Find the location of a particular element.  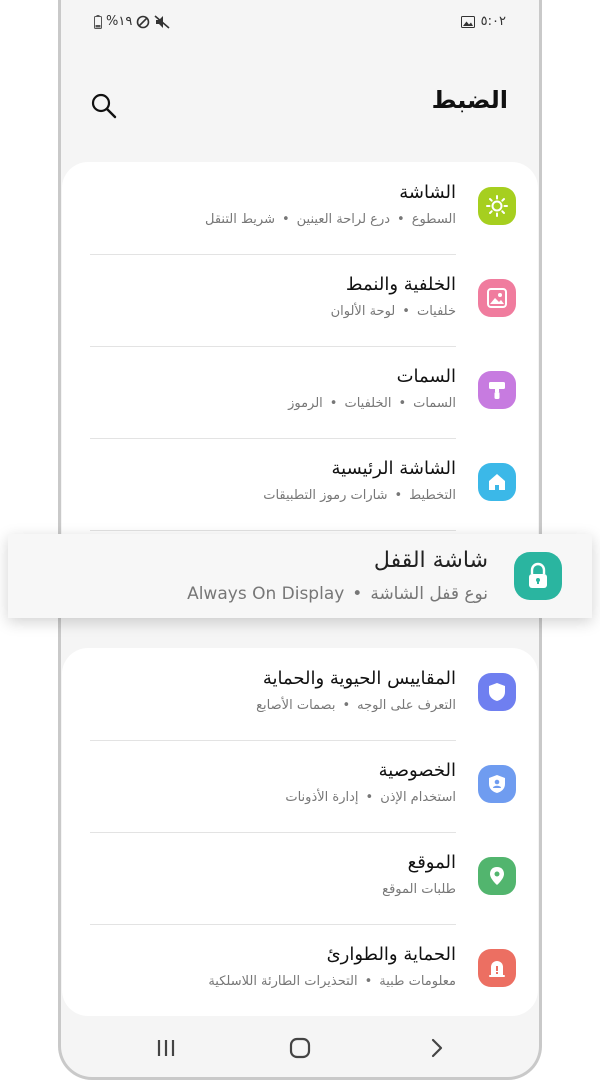

settings-item-themes: السمات السمات•الخلفيات•الرموز is located at coordinates (300, 392).